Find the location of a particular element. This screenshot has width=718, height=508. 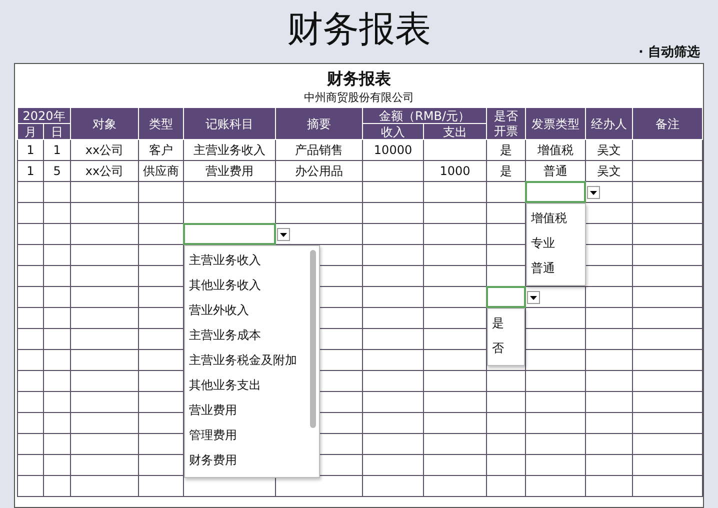

column-header: 备注 is located at coordinates (667, 124).